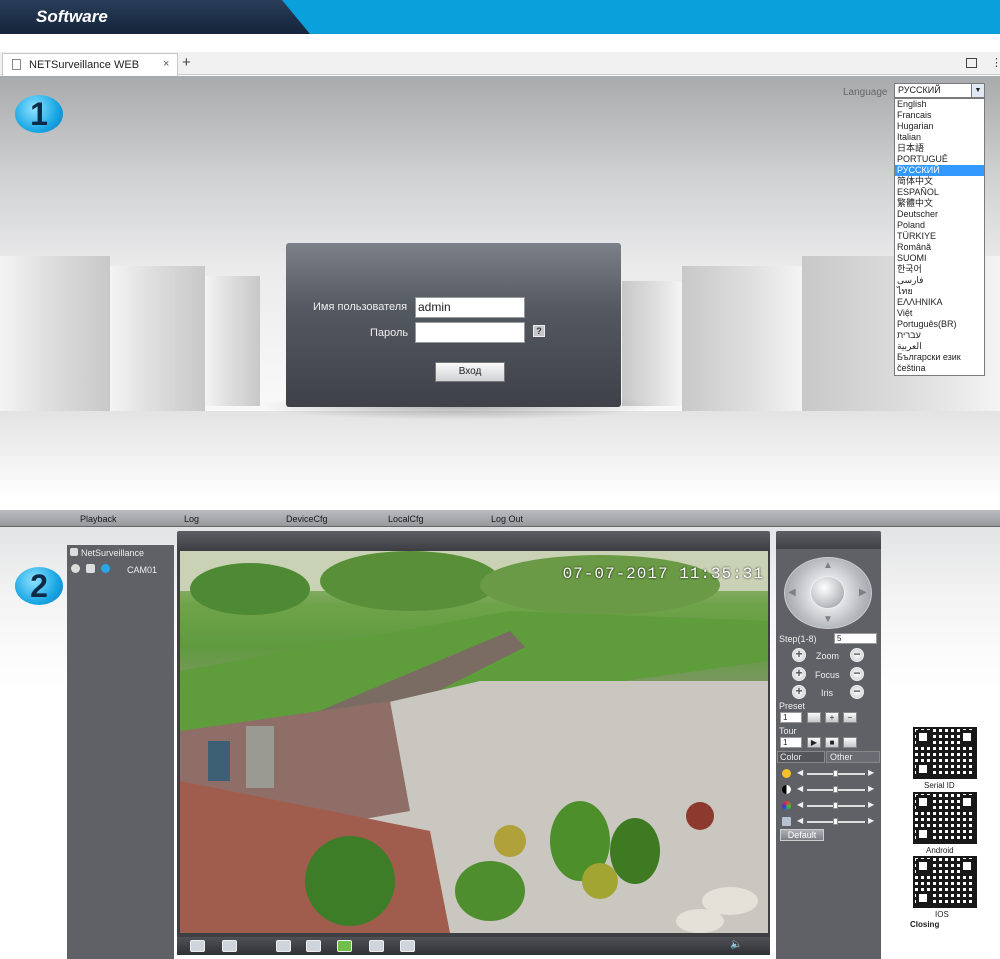  What do you see at coordinates (90, 64) in the screenshot?
I see `browser-tab: NETSurveillance WEB ×` at bounding box center [90, 64].